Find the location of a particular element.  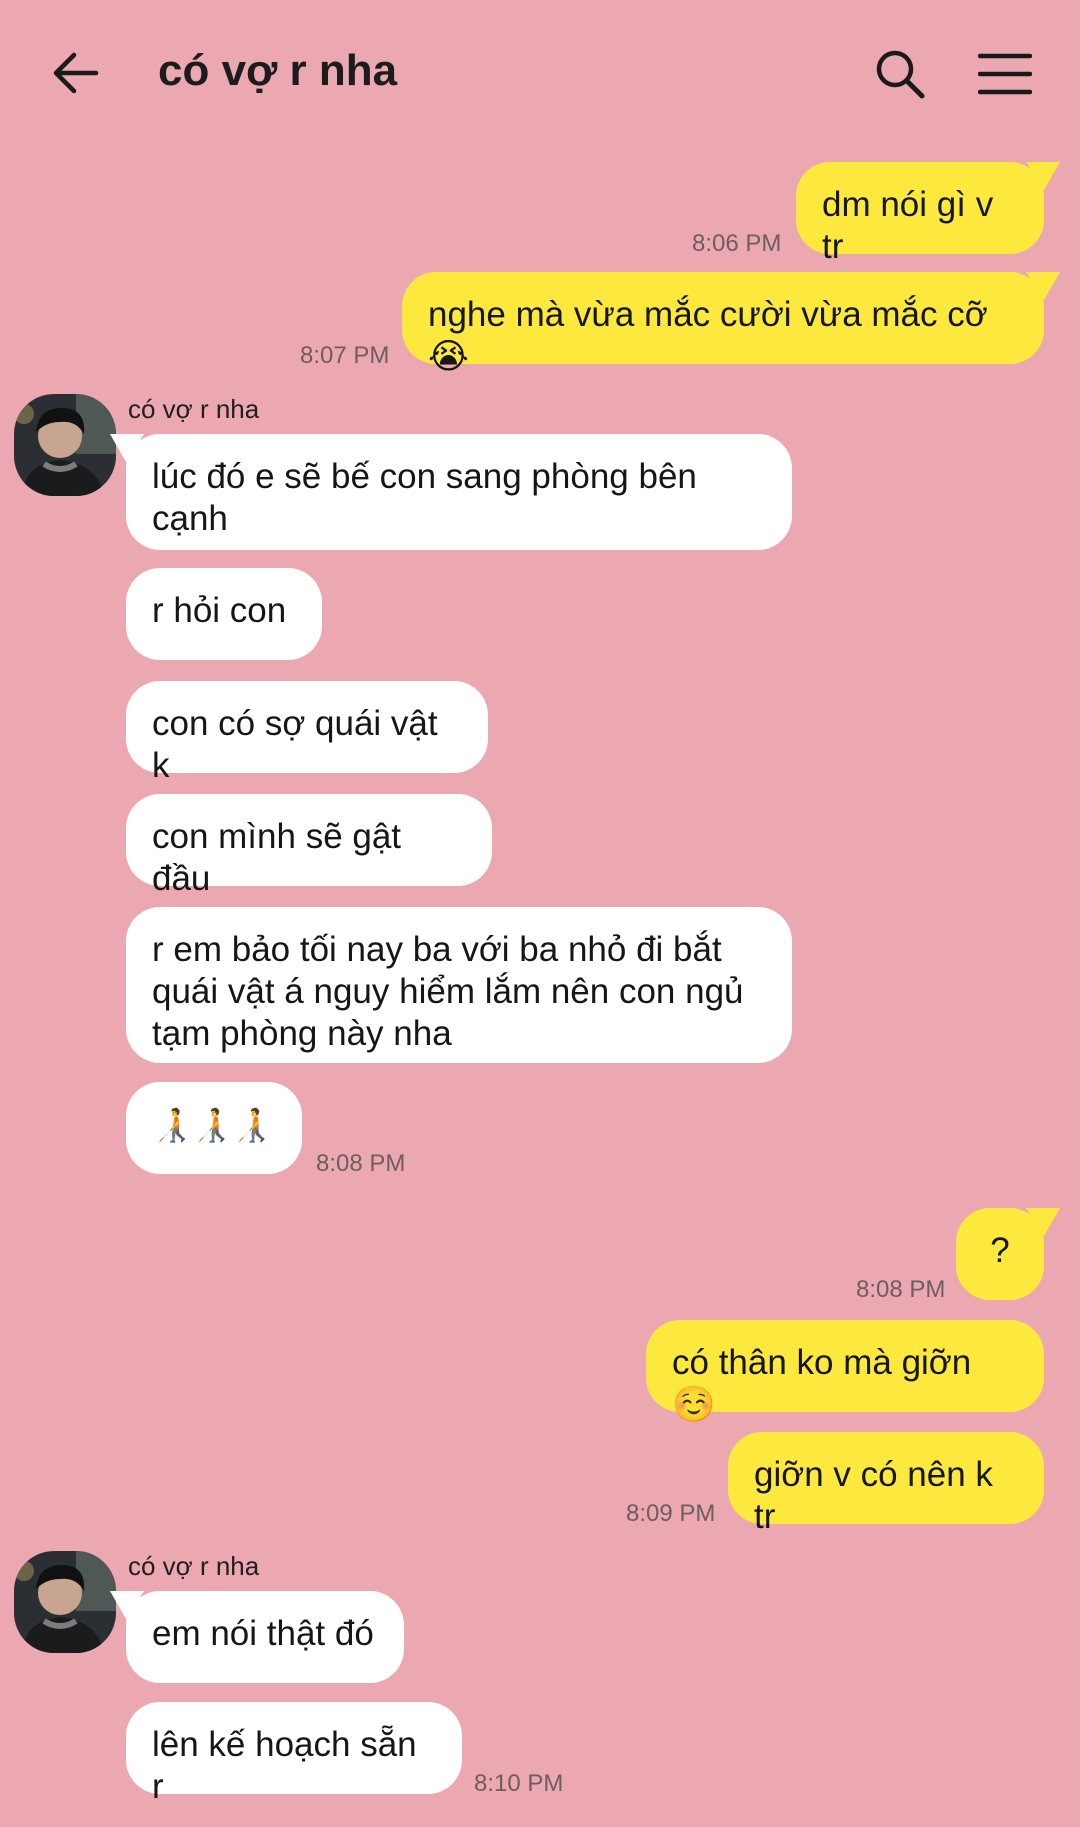

outgoing-message: nghe mà vừa mắc cười vừa mắc cỡ 😭 is located at coordinates (723, 324).